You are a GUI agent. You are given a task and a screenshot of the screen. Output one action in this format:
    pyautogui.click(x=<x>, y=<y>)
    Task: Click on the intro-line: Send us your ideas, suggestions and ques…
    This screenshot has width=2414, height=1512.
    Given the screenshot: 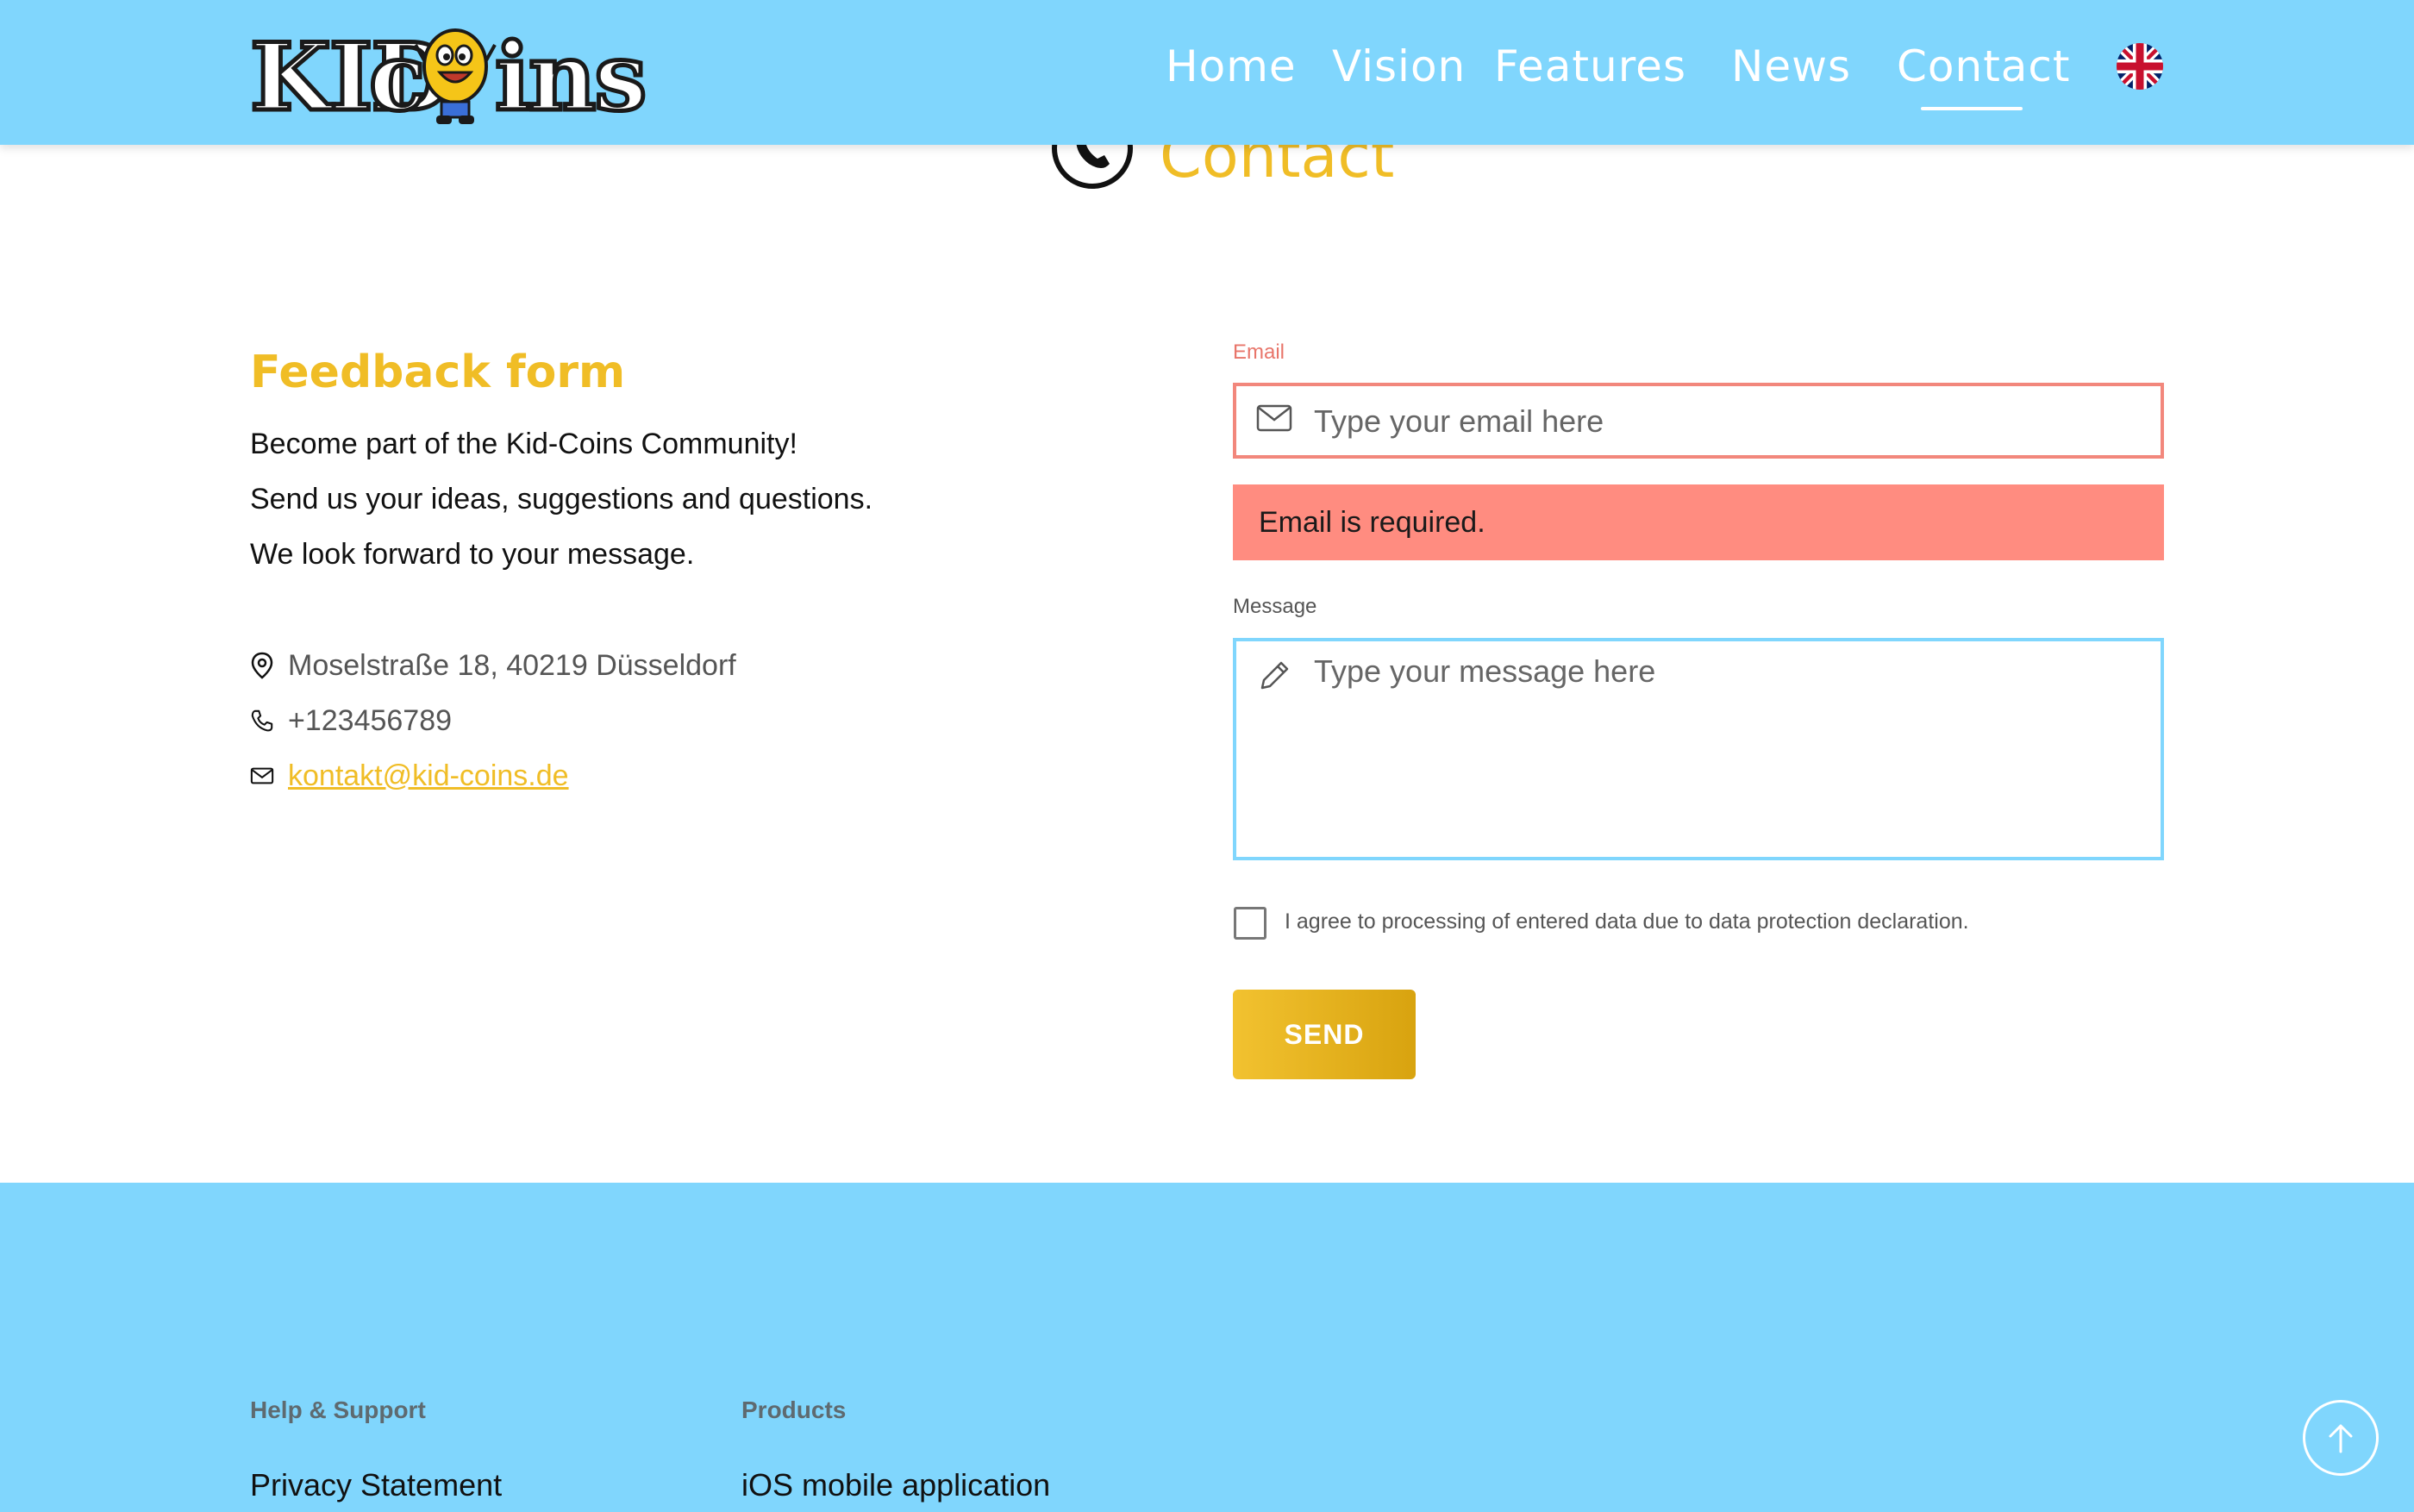 What is the action you would take?
    pyautogui.click(x=561, y=499)
    